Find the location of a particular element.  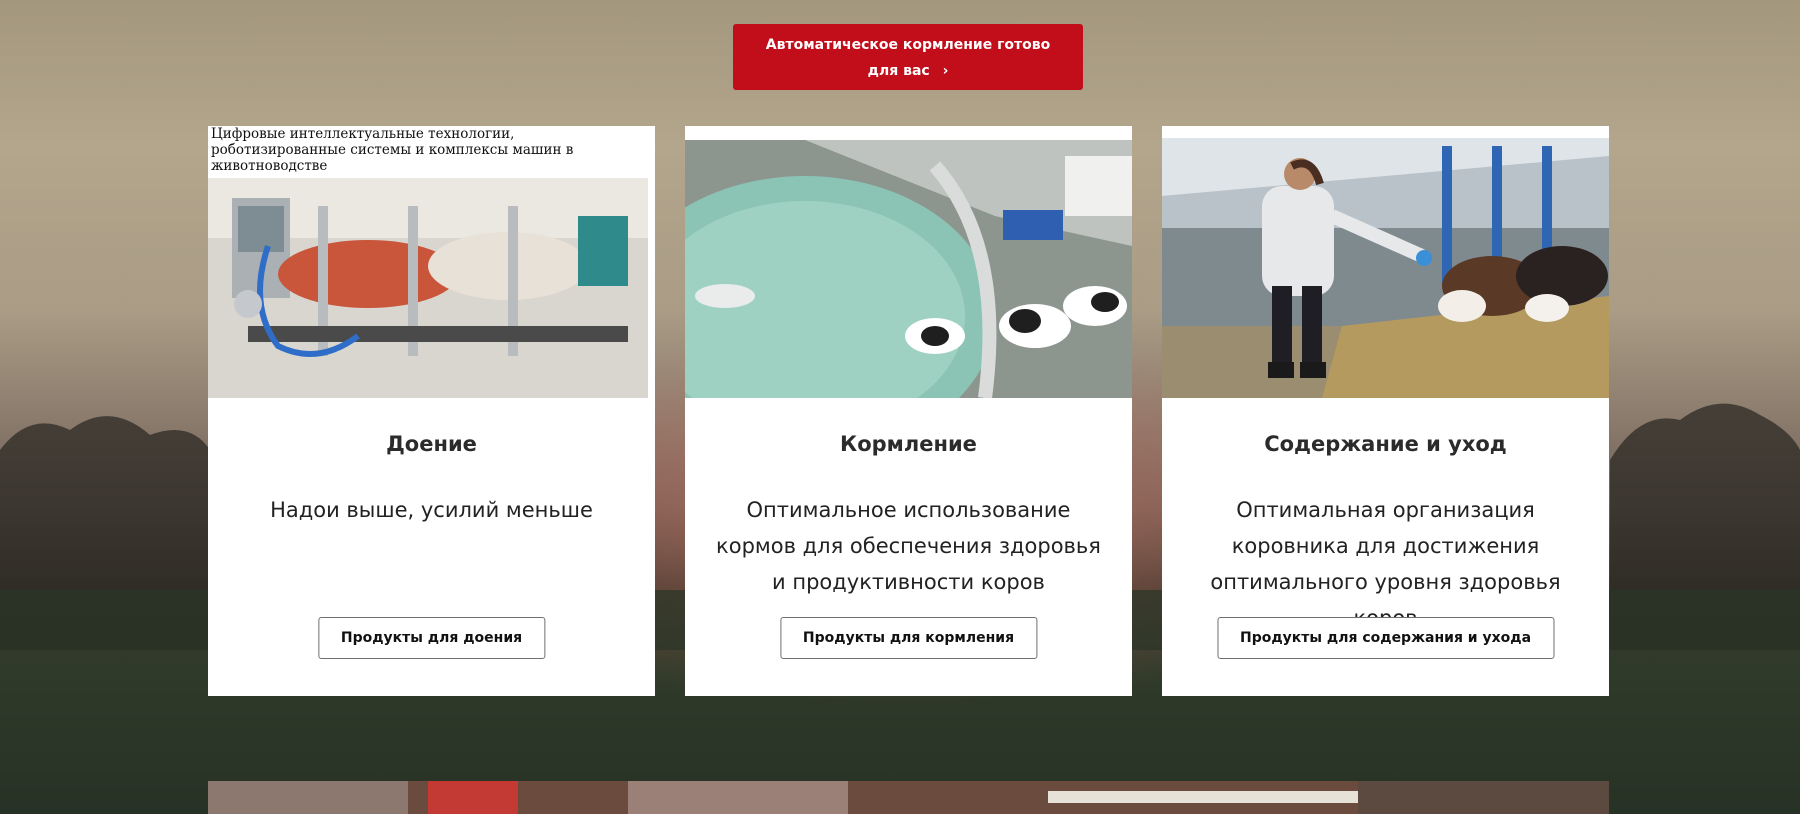

next-section-image is located at coordinates (908, 797).